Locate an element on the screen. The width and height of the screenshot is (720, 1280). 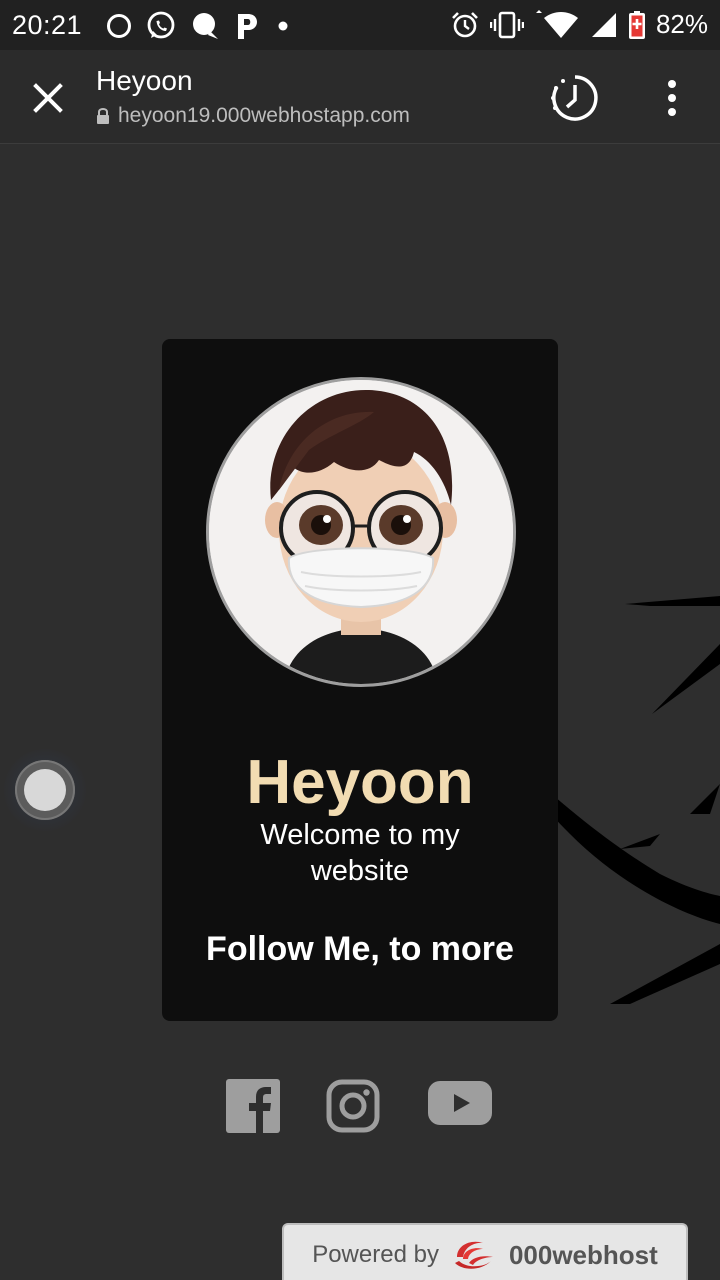
vibrate-icon is located at coordinates (506, 24).